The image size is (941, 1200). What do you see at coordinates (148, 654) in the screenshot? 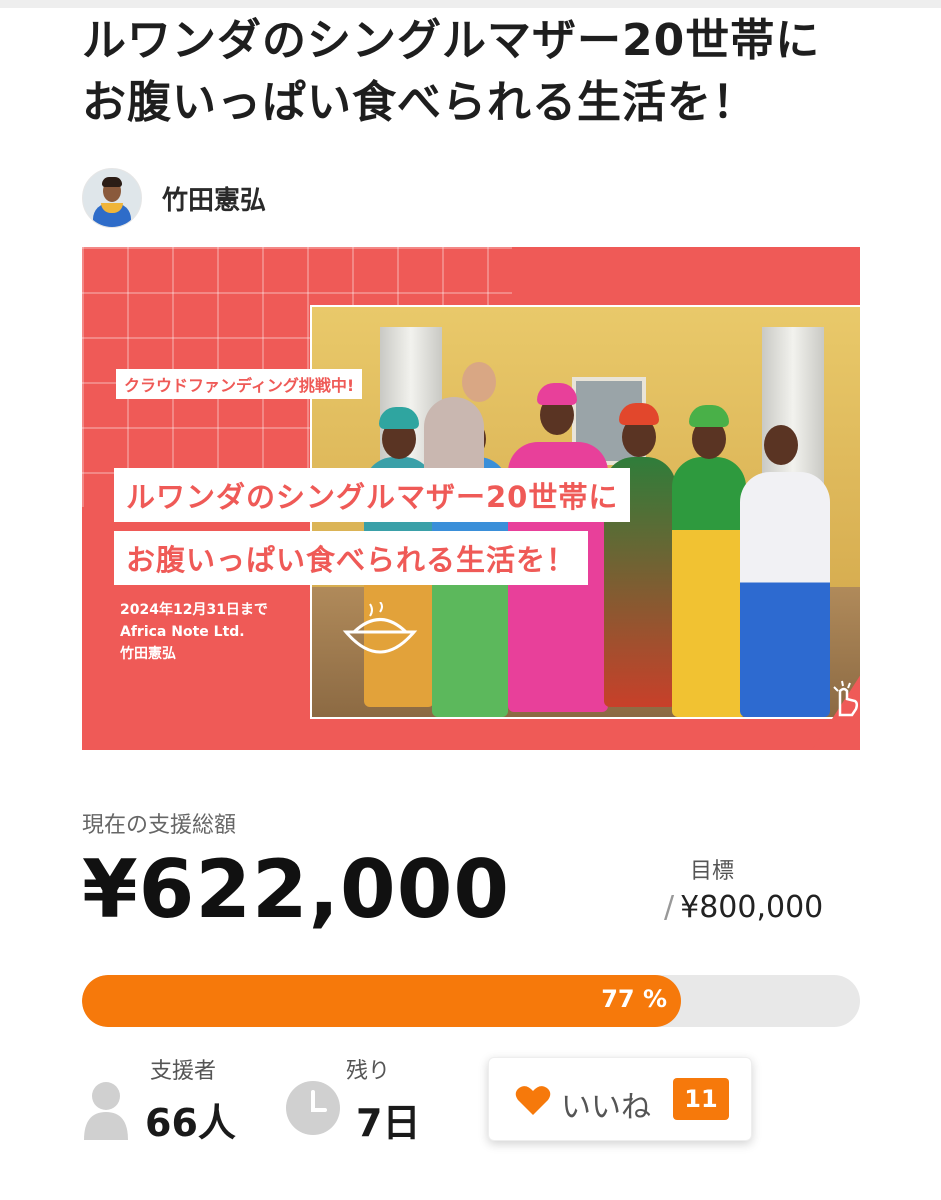
I see `hero-owner: 竹田憲弘` at bounding box center [148, 654].